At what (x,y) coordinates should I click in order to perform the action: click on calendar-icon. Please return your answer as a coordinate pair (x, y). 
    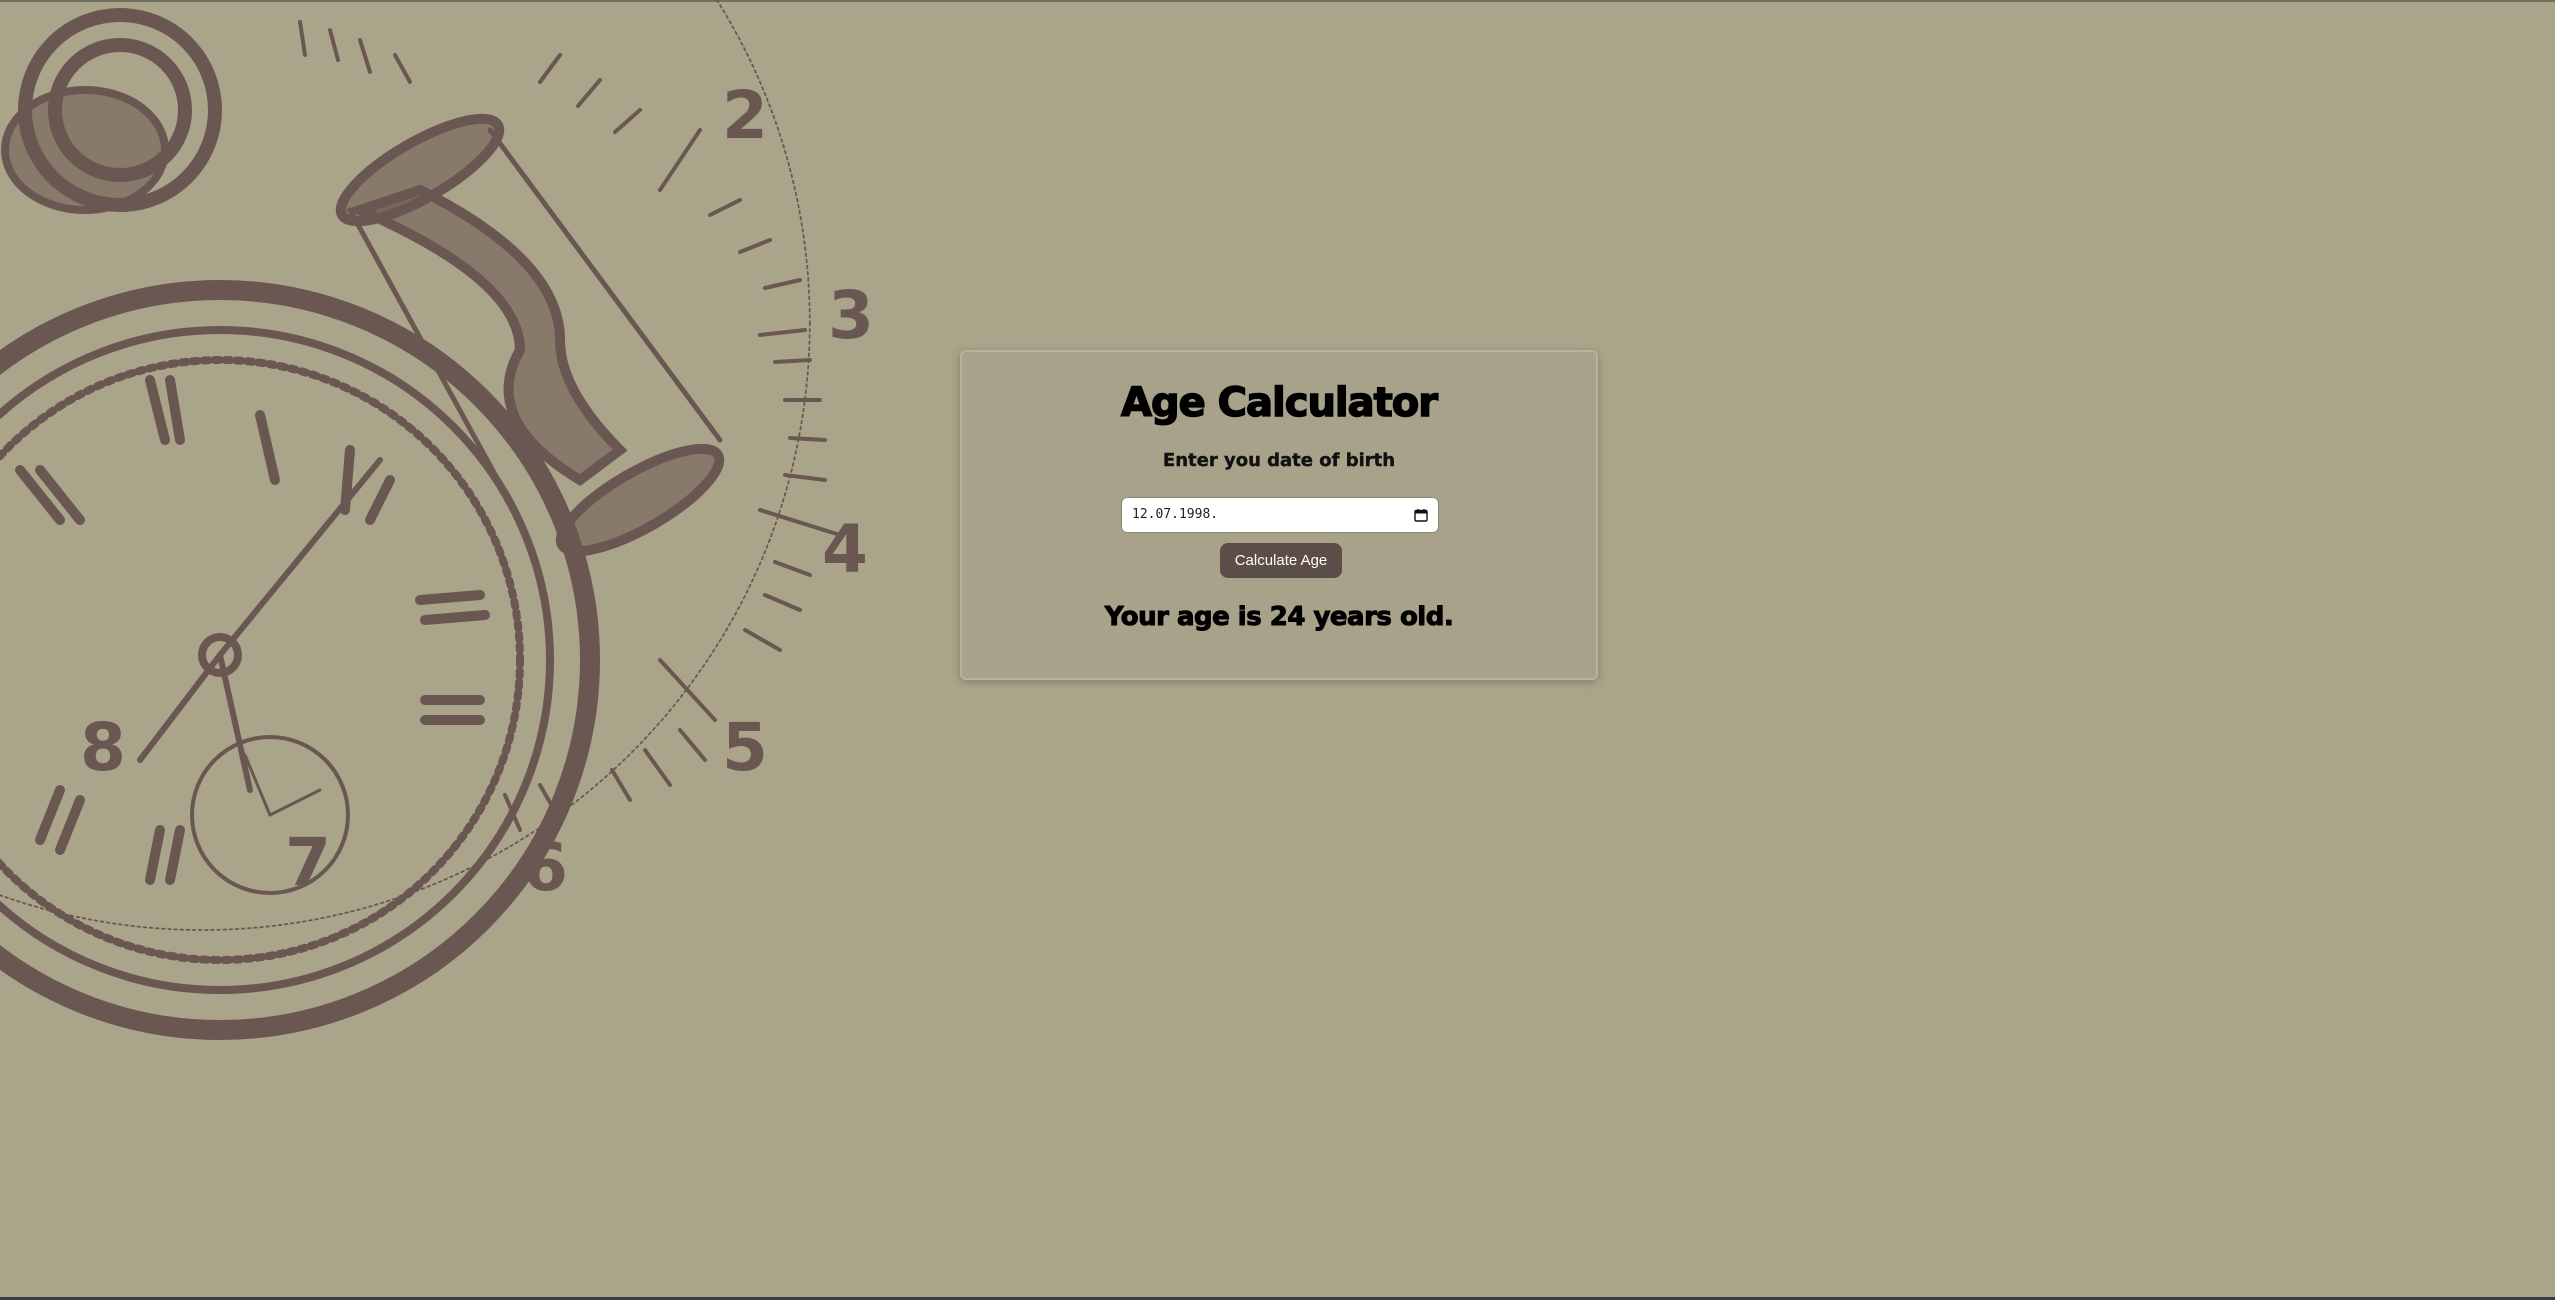
    Looking at the image, I should click on (1421, 515).